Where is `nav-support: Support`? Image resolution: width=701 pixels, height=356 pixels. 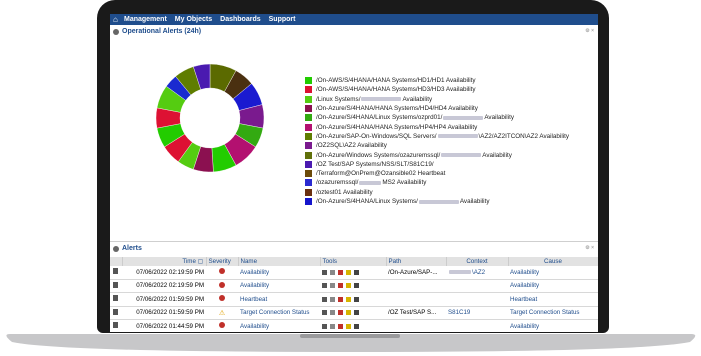 nav-support: Support is located at coordinates (282, 19).